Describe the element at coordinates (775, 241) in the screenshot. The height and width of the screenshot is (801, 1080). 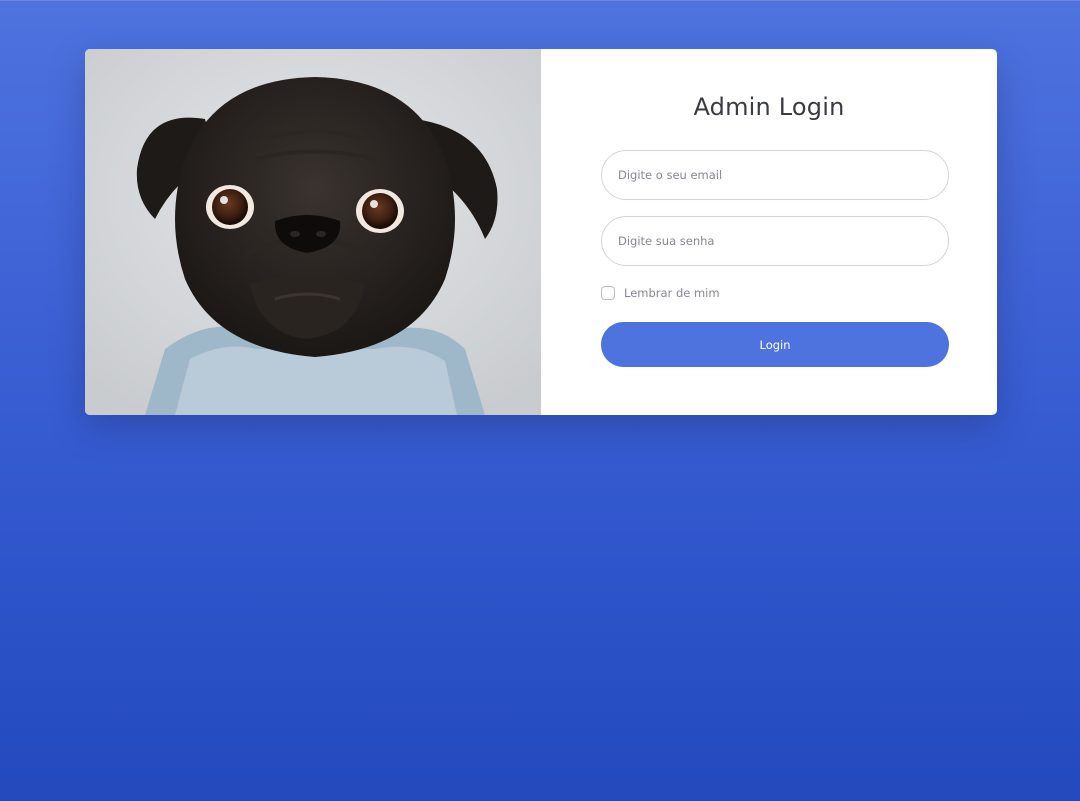
I see `password-field` at that location.